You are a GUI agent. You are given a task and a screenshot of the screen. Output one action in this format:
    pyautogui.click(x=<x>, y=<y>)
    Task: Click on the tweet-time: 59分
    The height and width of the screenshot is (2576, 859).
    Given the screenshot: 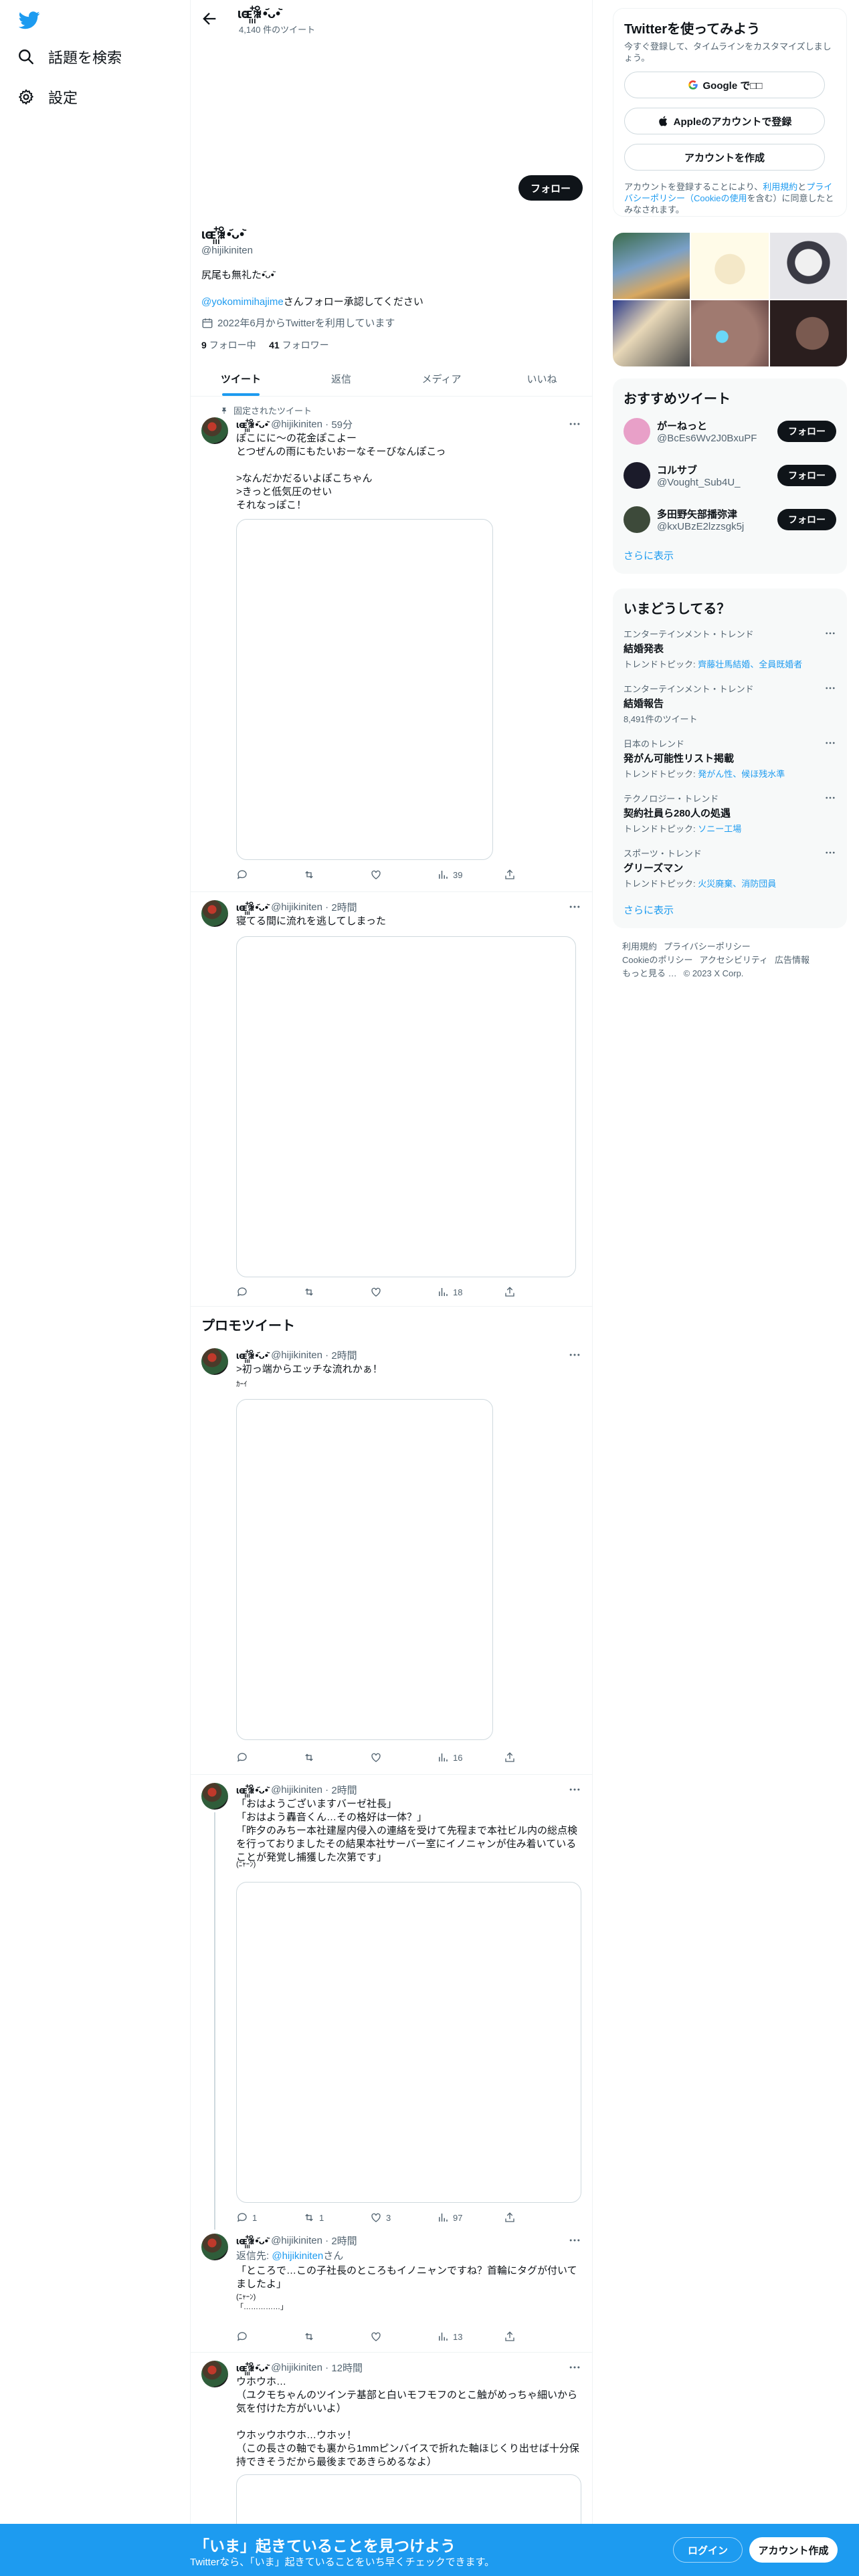 What is the action you would take?
    pyautogui.click(x=342, y=424)
    